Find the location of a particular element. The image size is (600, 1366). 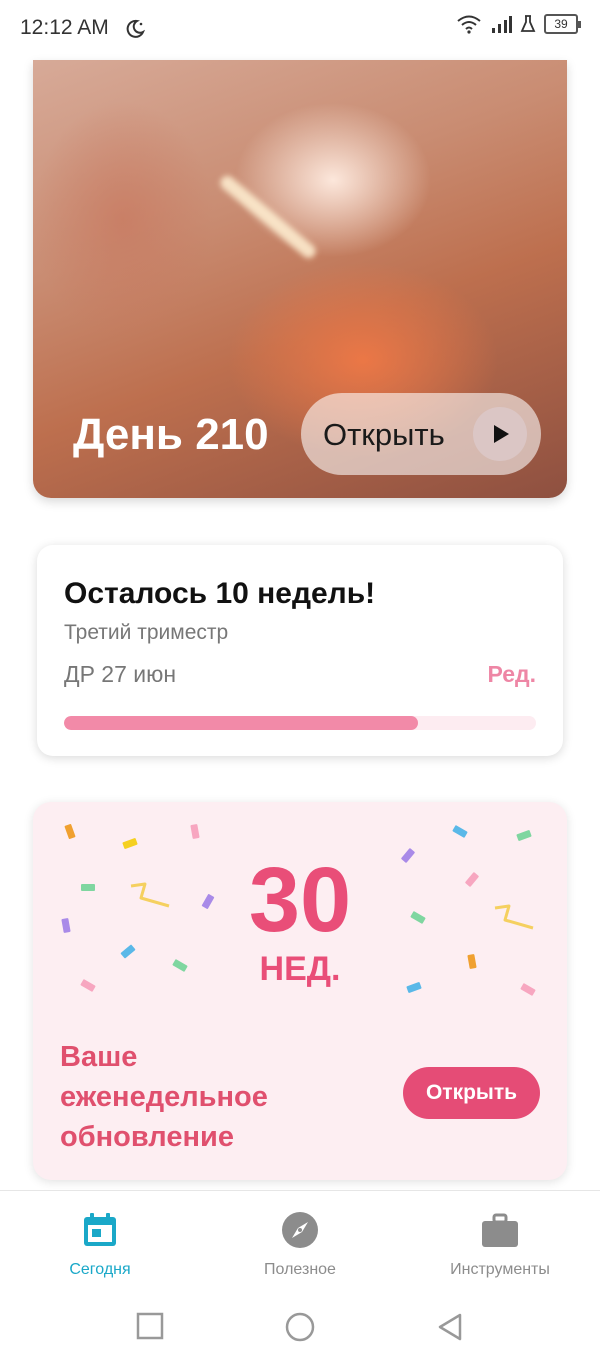

nav-useful-label: Полезное is located at coordinates (300, 1269).